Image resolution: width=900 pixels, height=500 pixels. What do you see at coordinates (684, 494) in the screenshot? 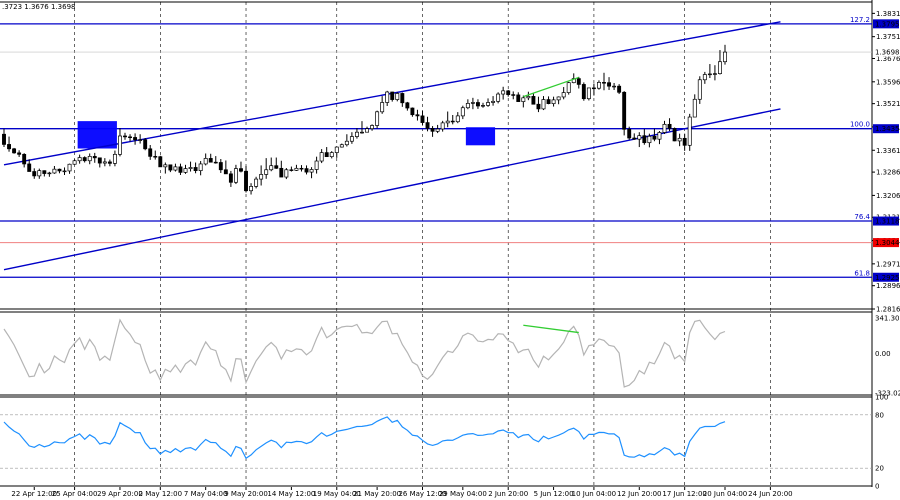
I see `x-tick-label: 17 Jun 12:00` at bounding box center [684, 494].